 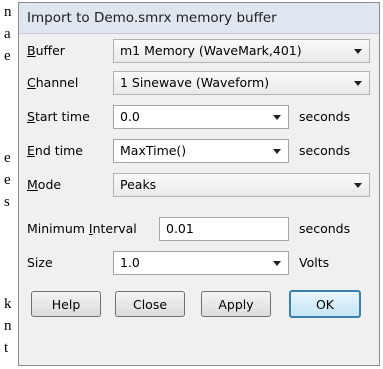 I want to click on dialog-title-bar: Import to Demo.smrx memory buffer, so click(x=199, y=18).